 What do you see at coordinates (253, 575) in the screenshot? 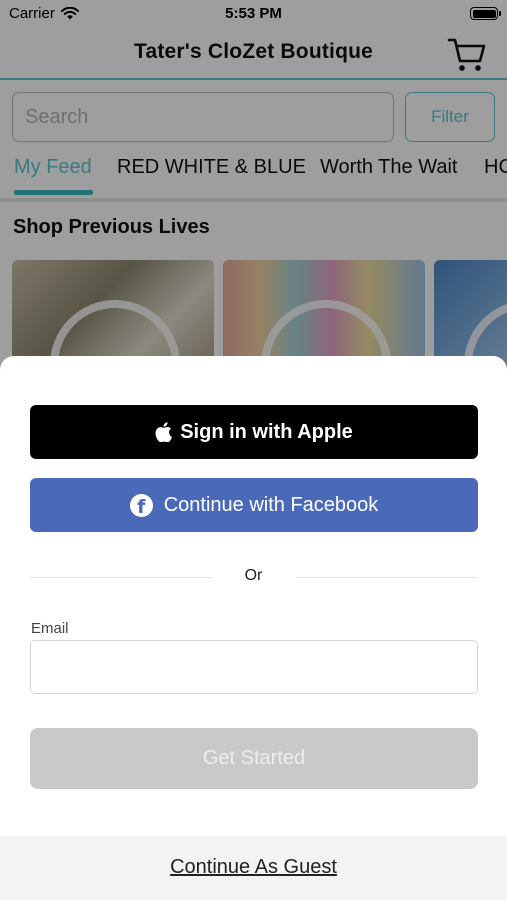
I see `or-separator: Or` at bounding box center [253, 575].